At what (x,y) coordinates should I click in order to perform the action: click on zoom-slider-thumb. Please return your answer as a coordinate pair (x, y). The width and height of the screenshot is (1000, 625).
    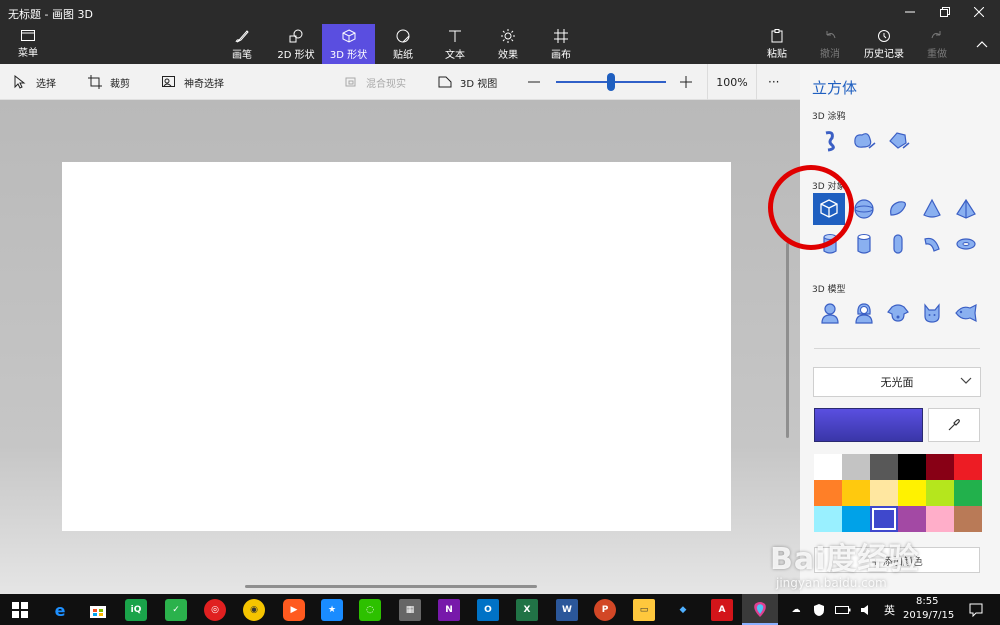
    Looking at the image, I should click on (611, 82).